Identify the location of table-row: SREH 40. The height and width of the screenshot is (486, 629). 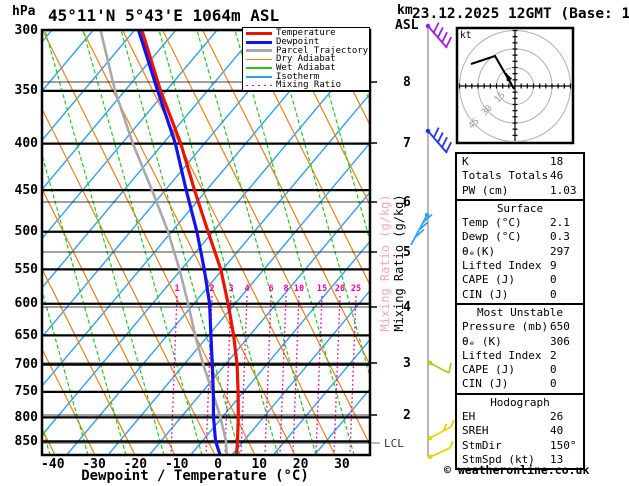
(520, 431).